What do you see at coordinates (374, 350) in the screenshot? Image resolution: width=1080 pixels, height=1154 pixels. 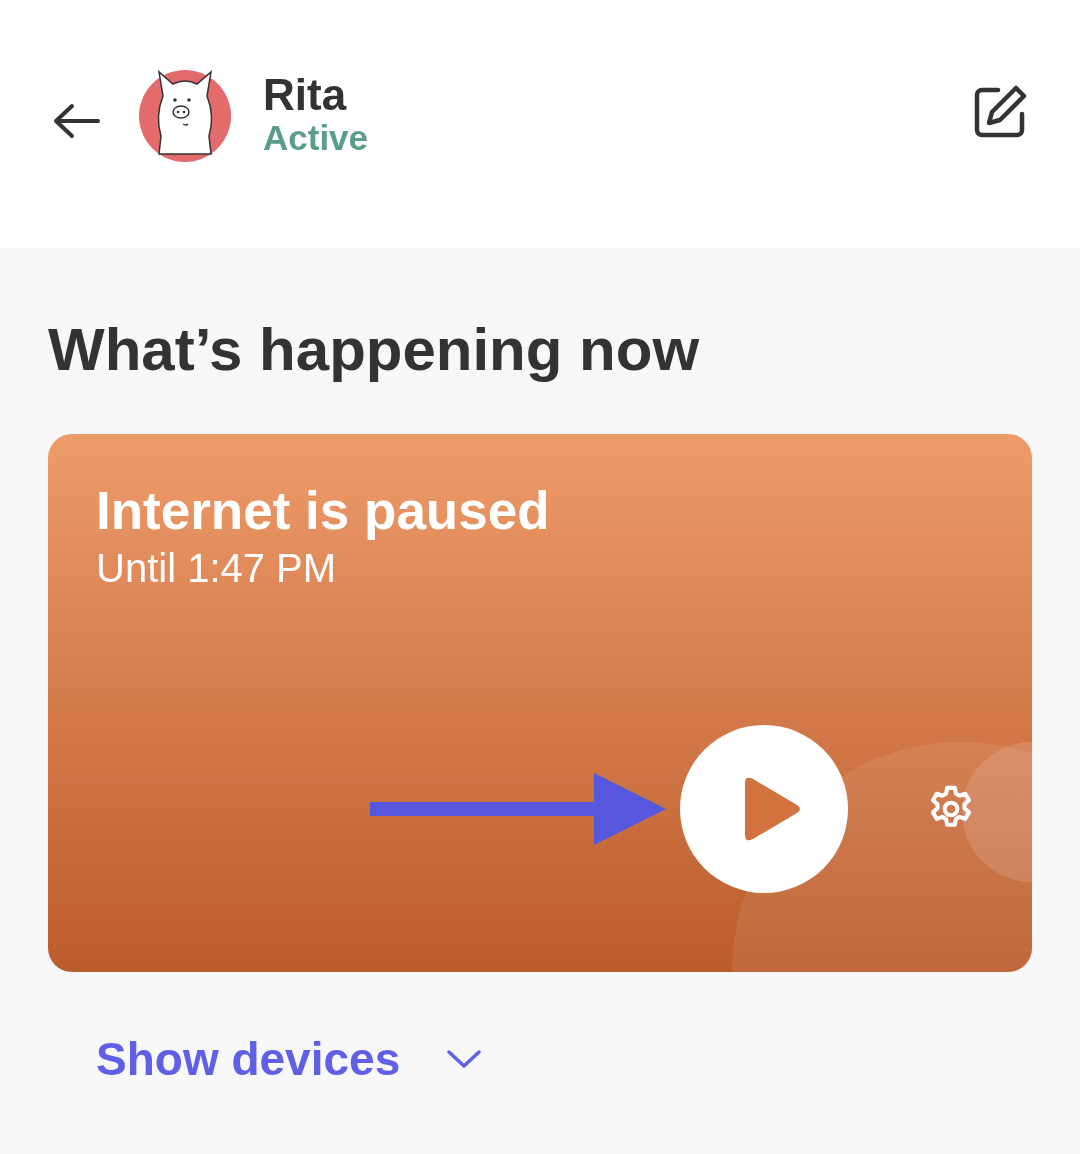 I see `section-title: What’s happening now` at bounding box center [374, 350].